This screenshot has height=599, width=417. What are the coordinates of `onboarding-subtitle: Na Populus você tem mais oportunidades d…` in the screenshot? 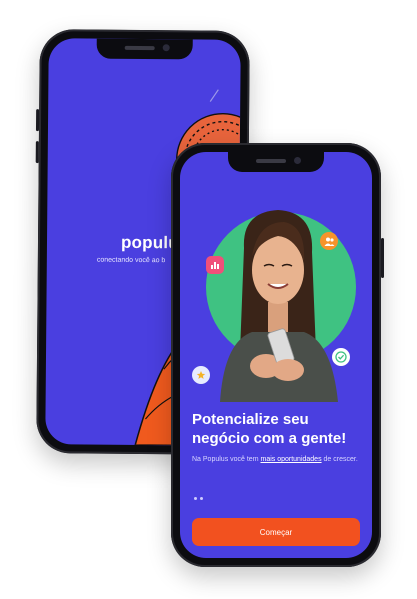 It's located at (277, 460).